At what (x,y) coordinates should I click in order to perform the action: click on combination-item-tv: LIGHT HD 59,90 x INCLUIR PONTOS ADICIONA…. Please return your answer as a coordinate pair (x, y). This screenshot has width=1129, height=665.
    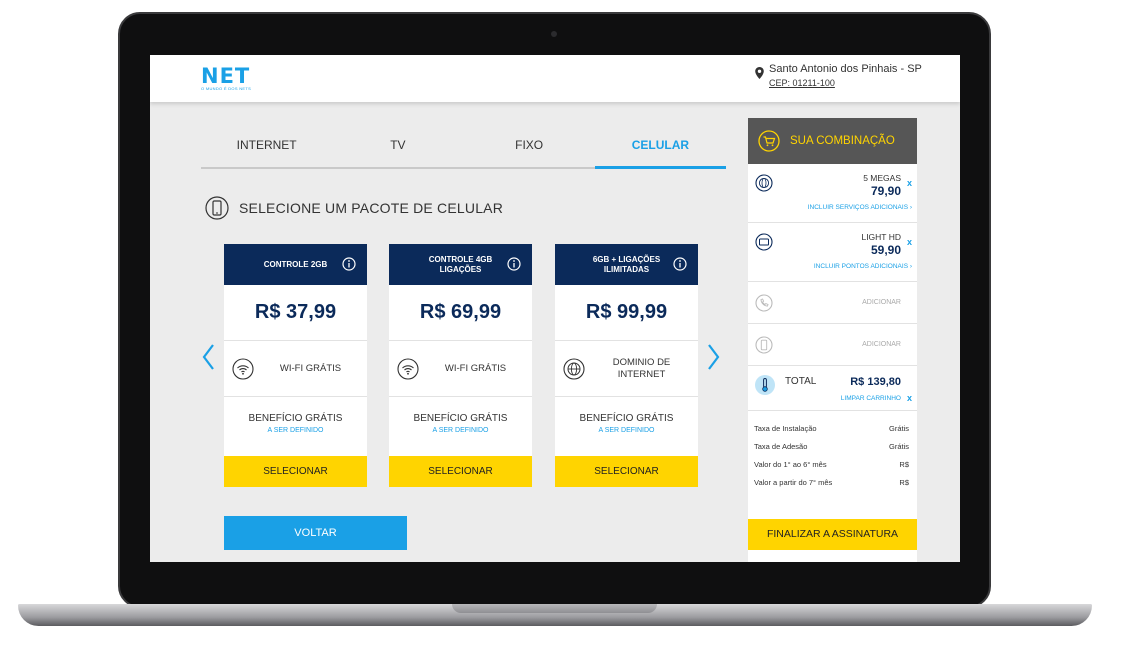
    Looking at the image, I should click on (832, 252).